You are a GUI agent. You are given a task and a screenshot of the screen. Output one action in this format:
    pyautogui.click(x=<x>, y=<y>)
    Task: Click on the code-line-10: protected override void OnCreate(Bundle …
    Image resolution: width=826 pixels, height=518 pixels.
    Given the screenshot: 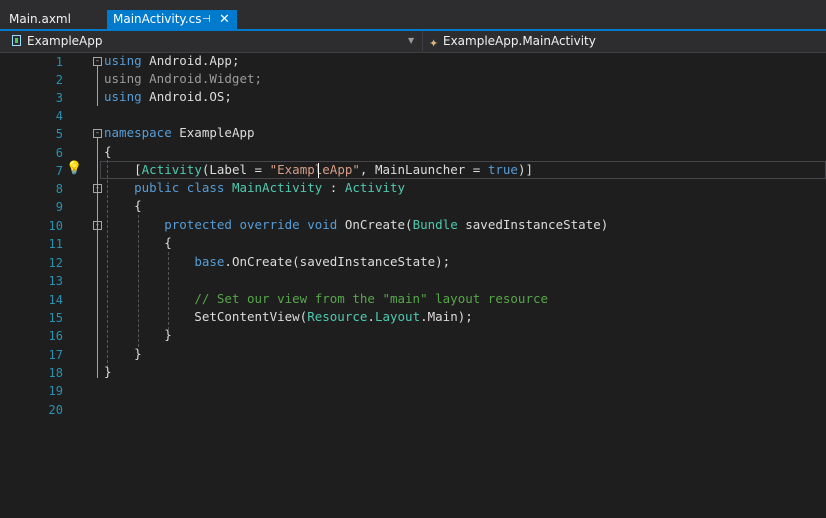 What is the action you would take?
    pyautogui.click(x=356, y=225)
    